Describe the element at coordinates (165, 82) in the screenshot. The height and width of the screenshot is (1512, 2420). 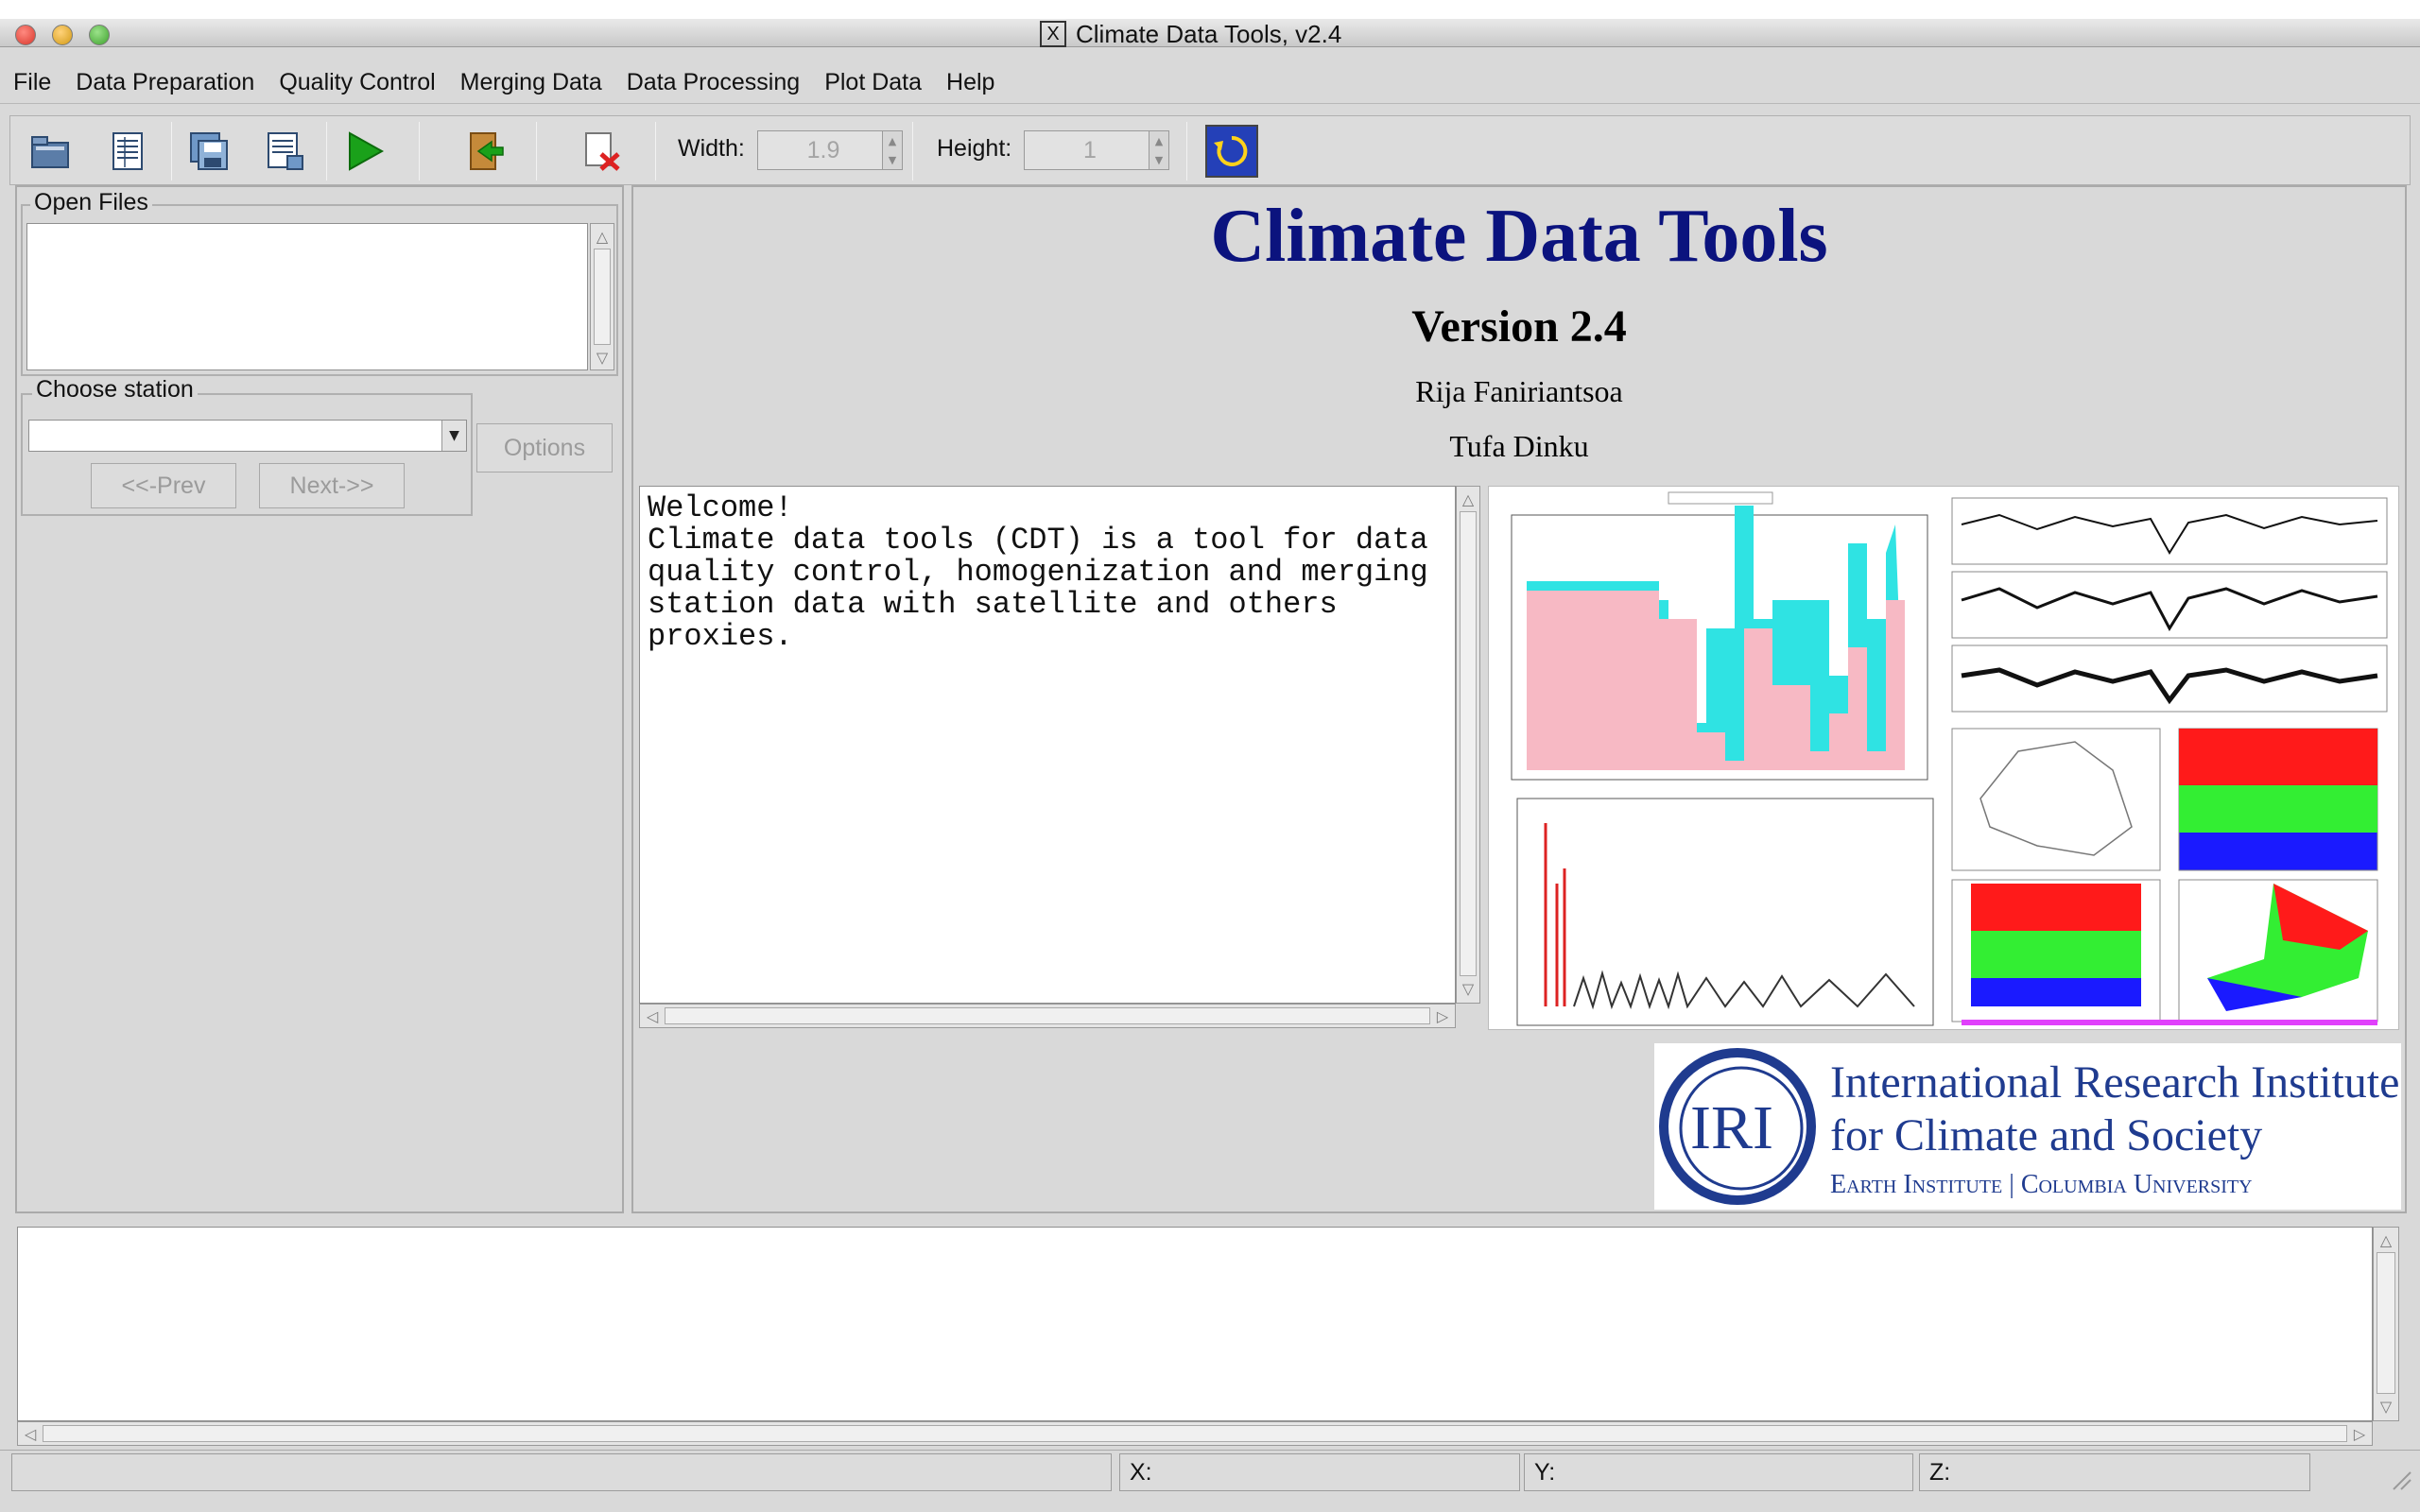
I see `menu-data-preparation: Data Preparation` at that location.